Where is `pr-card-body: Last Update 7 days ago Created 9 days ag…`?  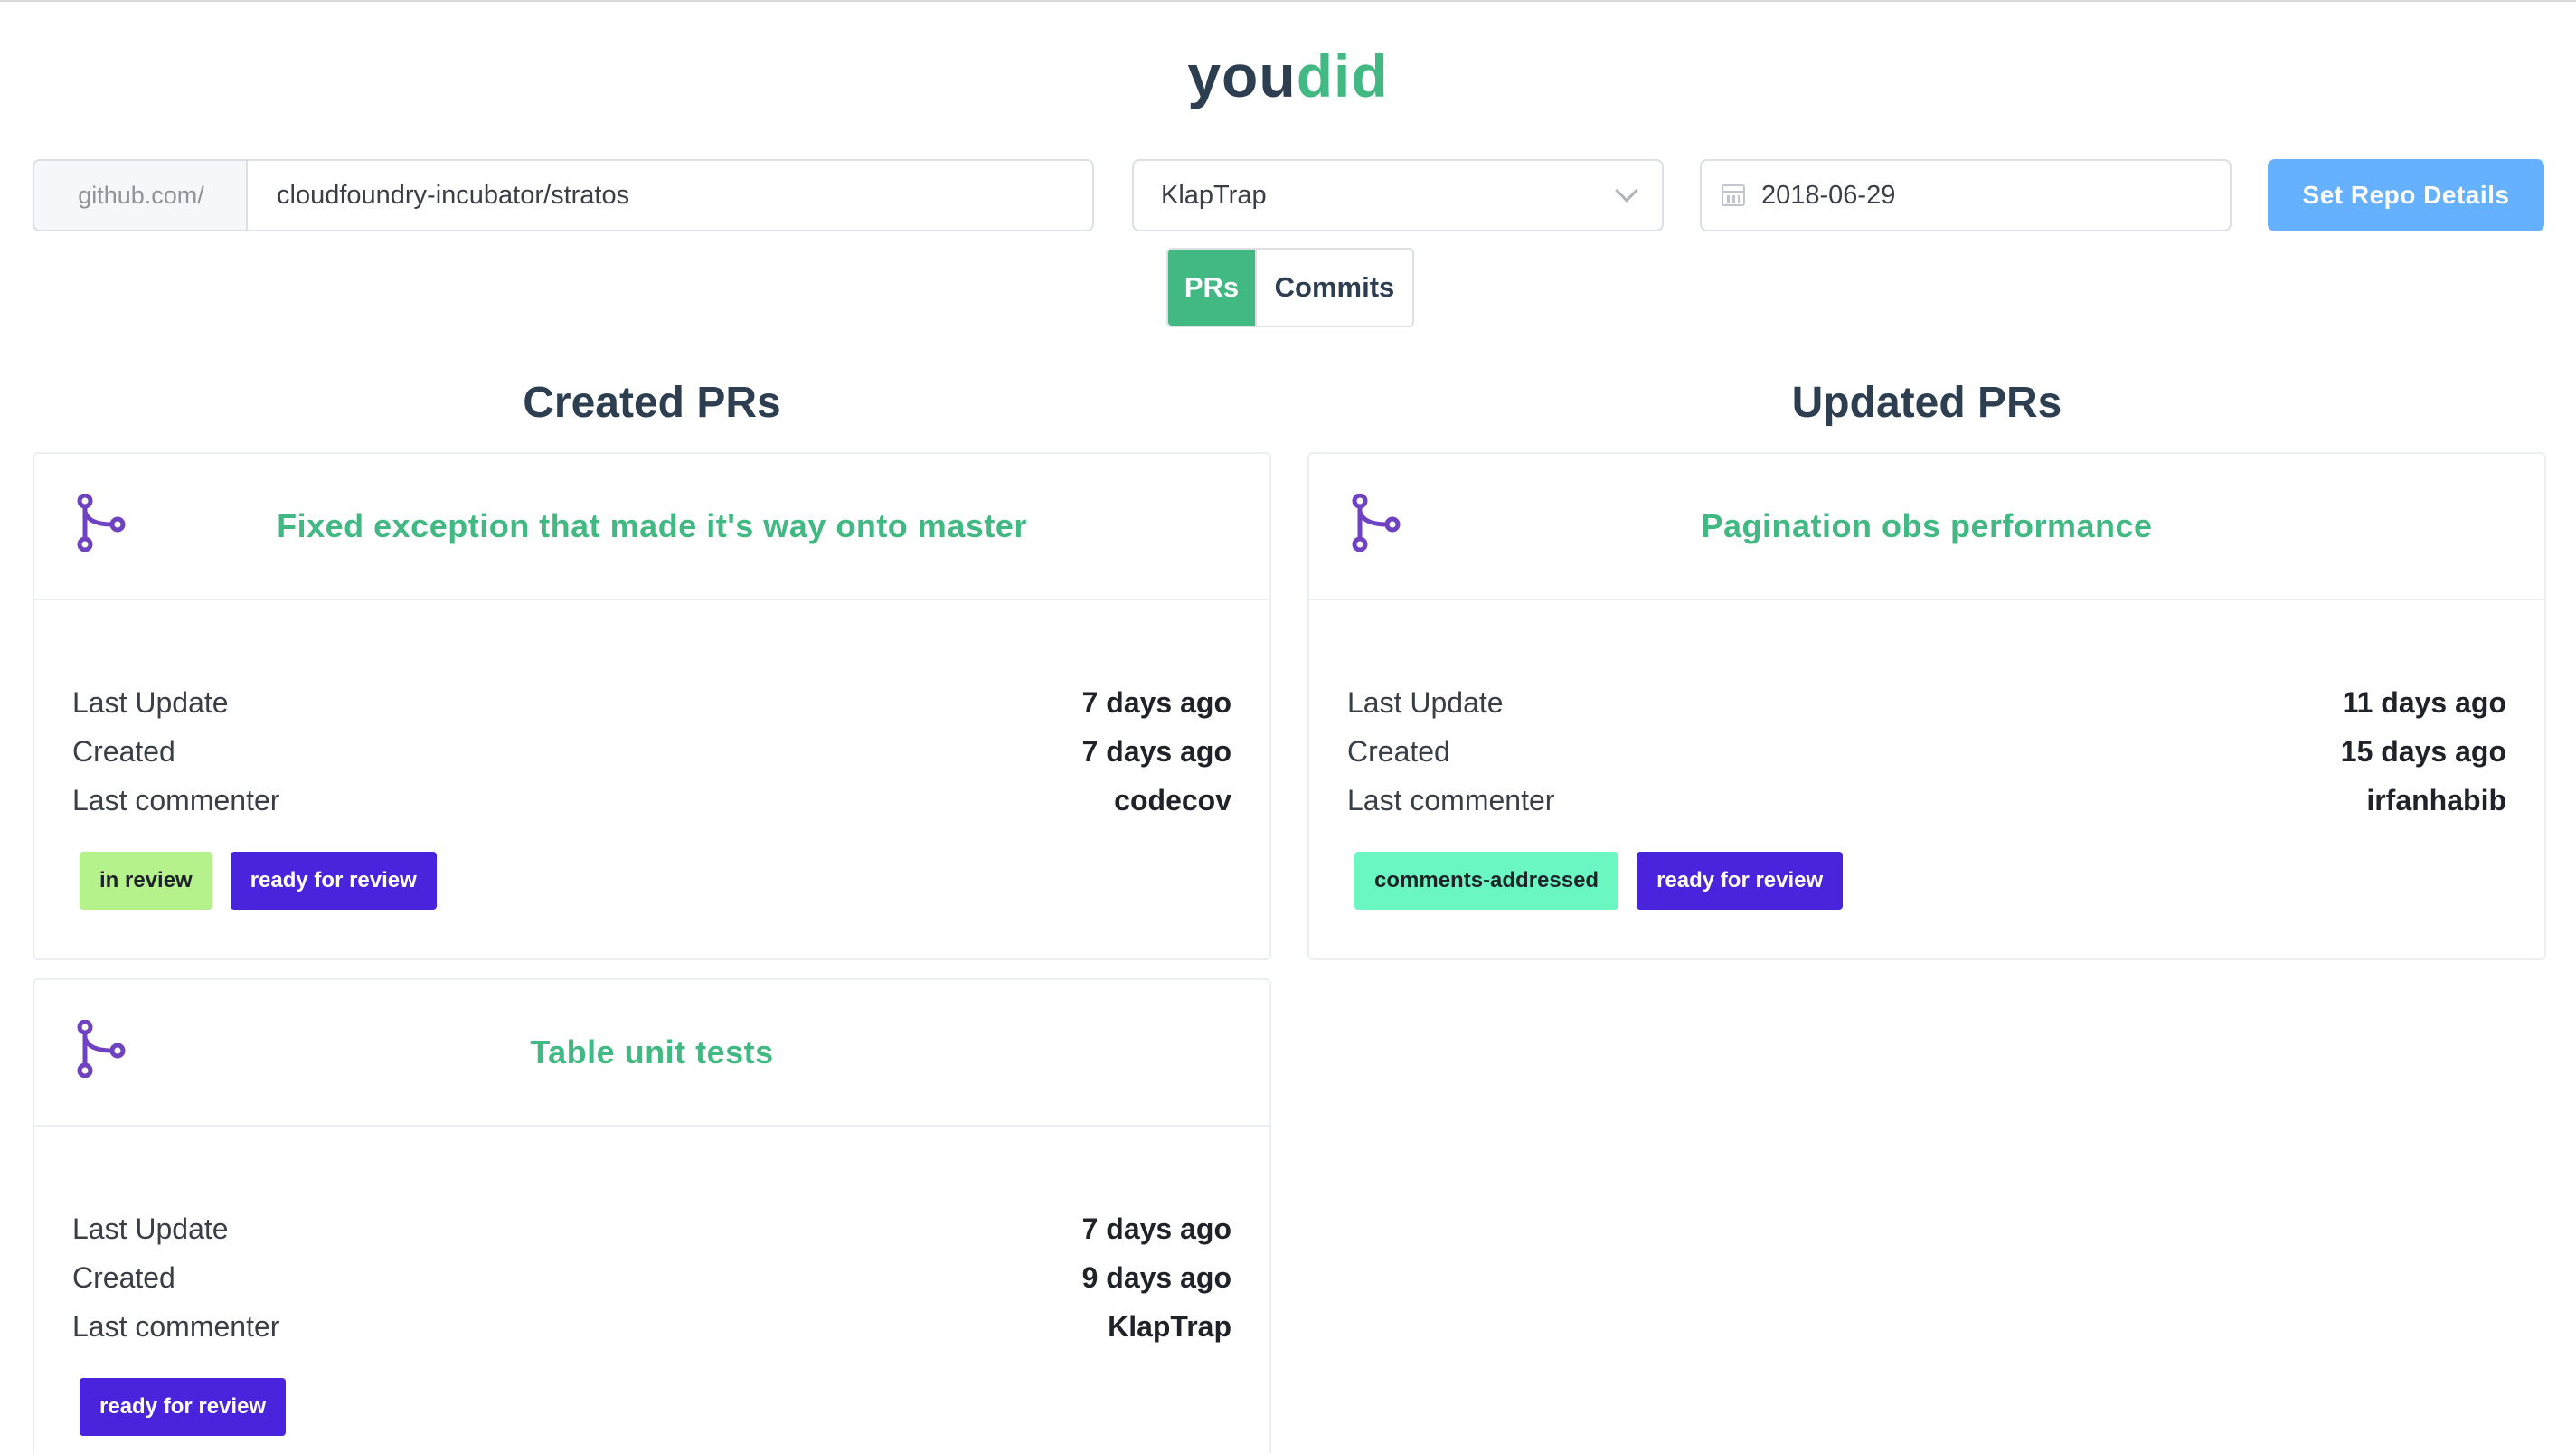
pr-card-body: Last Update 7 days ago Created 9 days ag… is located at coordinates (651, 1290).